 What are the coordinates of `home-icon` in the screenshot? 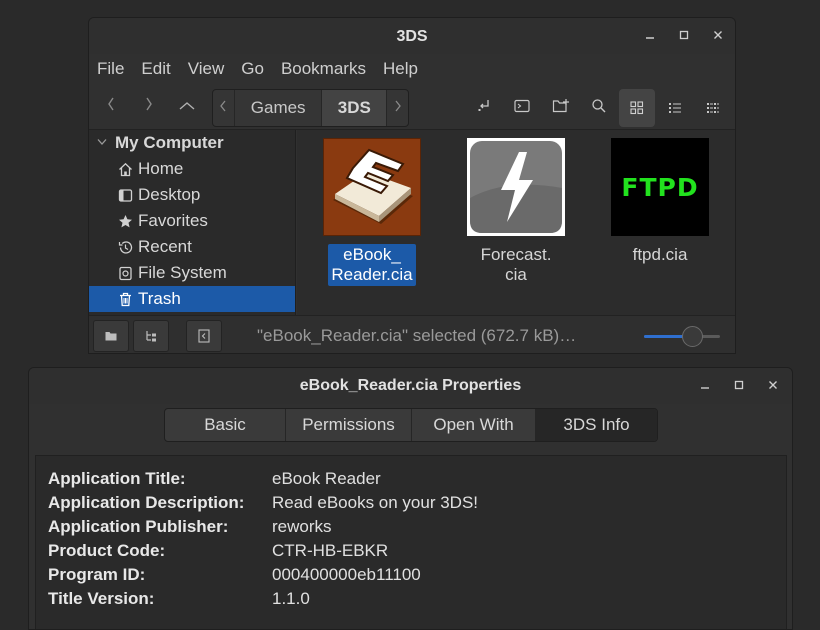 It's located at (128, 169).